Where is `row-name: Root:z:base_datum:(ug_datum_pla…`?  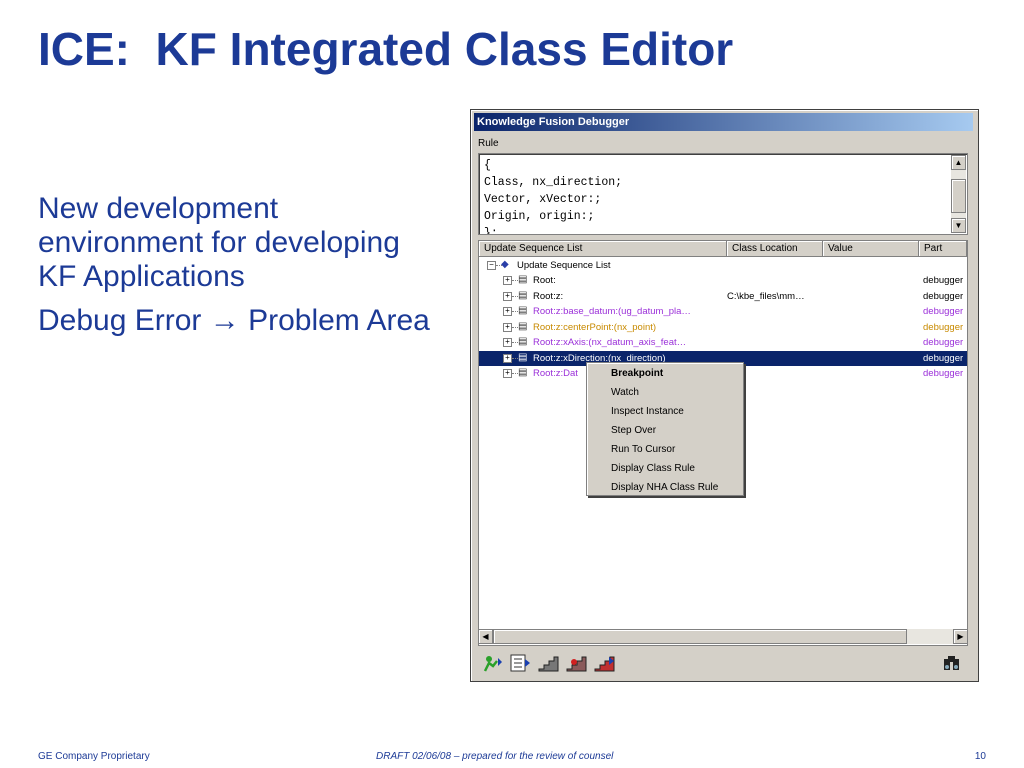
row-name: Root:z:base_datum:(ug_datum_pla… is located at coordinates (612, 311).